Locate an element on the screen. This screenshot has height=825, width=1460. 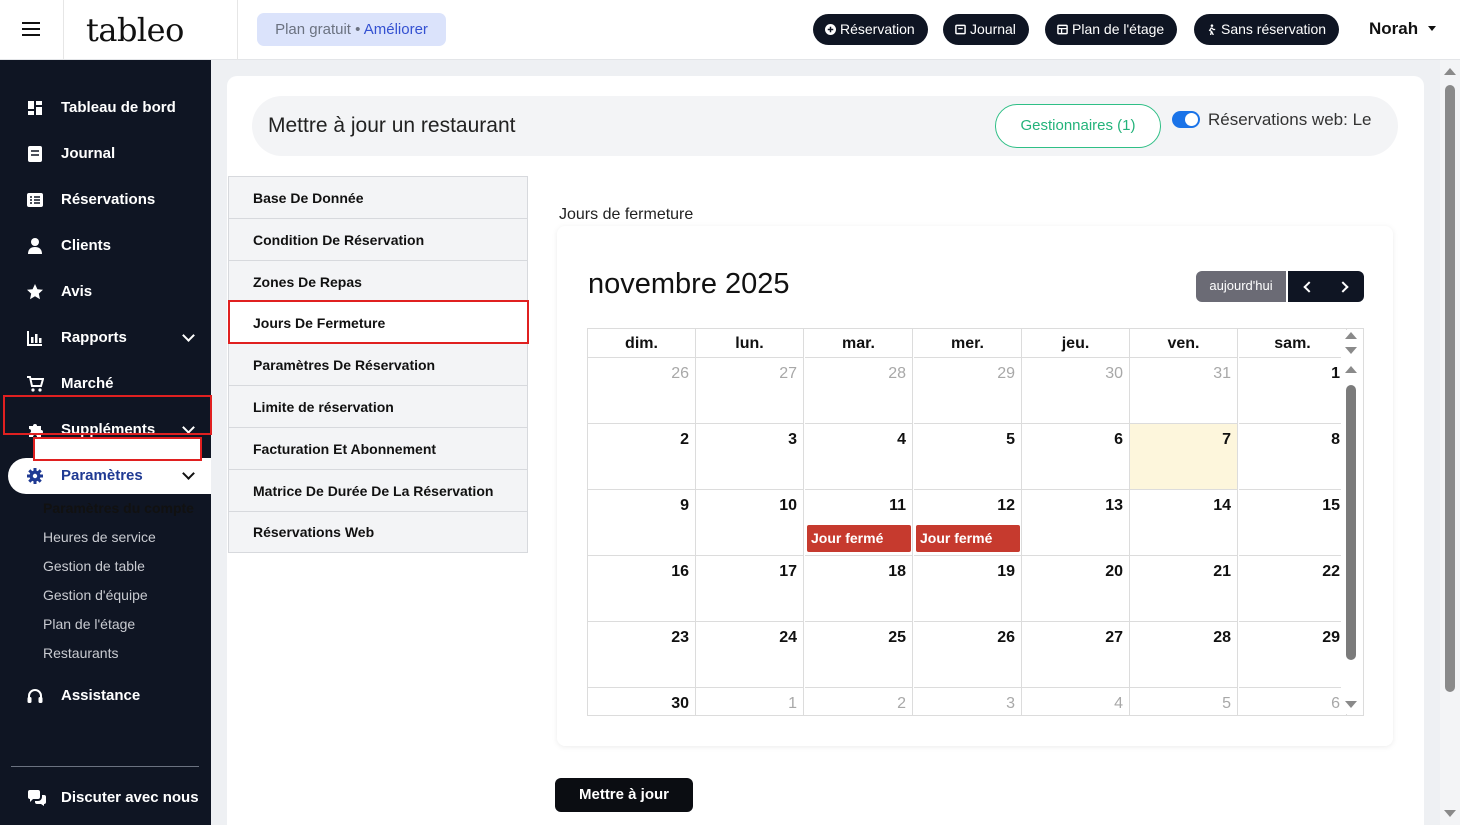
calendar-day-cell: 19 is located at coordinates (968, 589).